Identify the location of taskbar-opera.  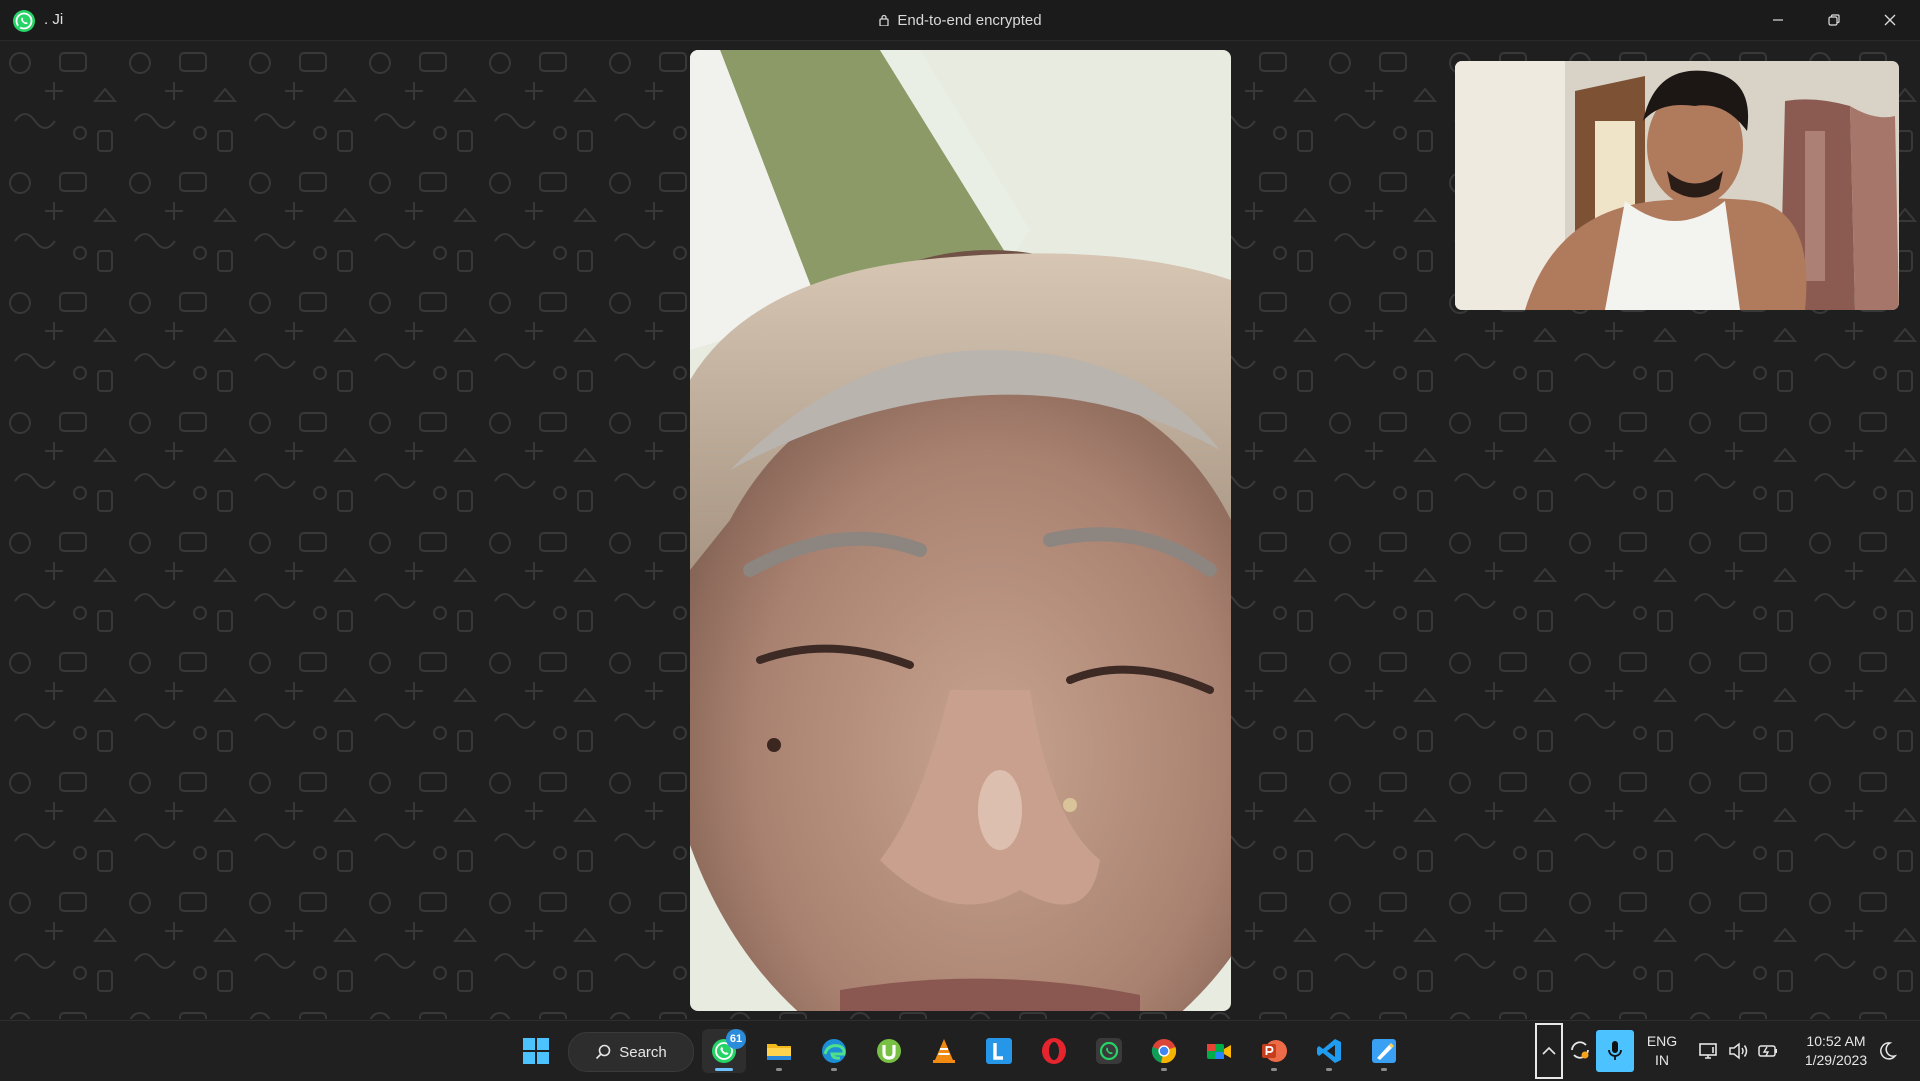
(1054, 1051).